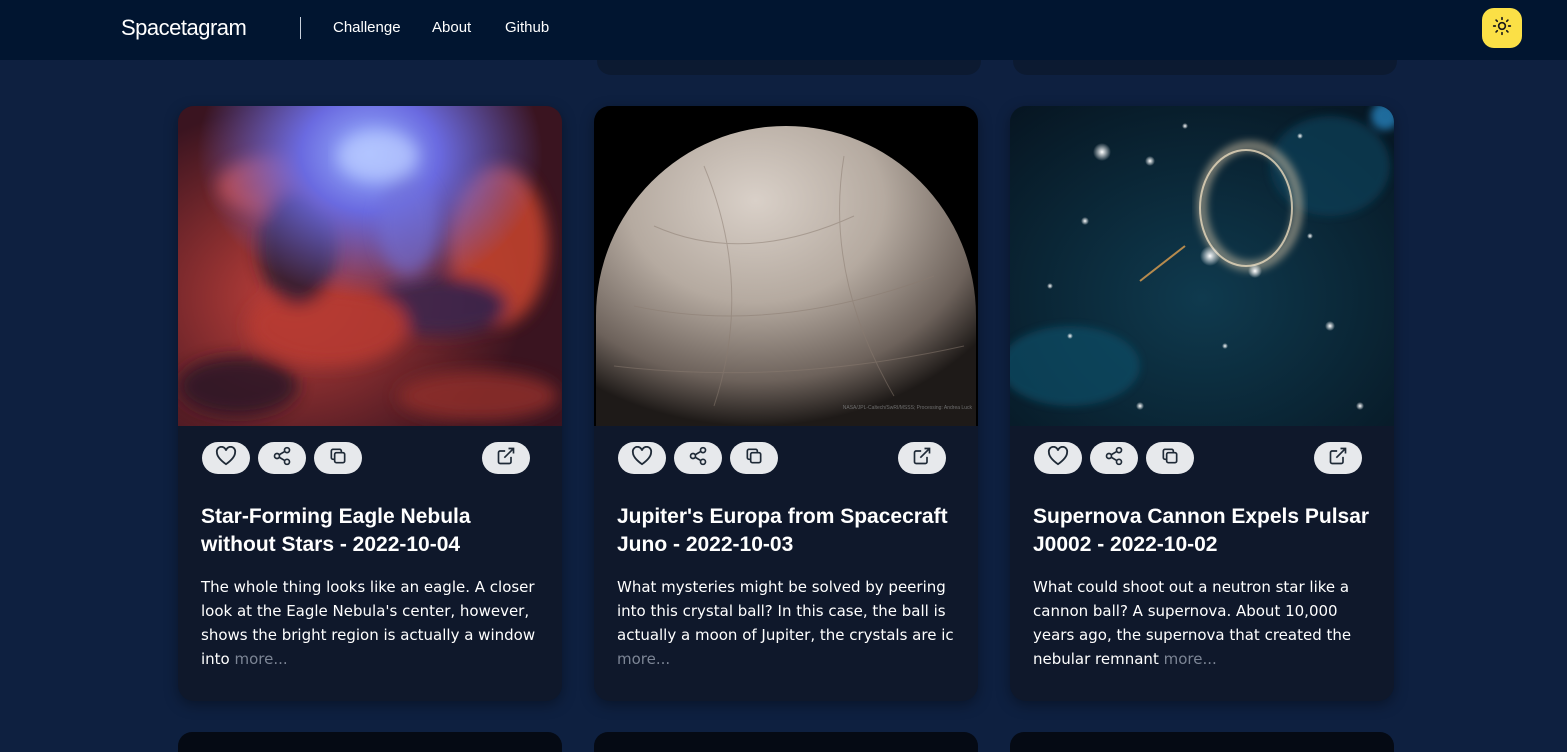 The width and height of the screenshot is (1567, 752). I want to click on nav-link-challenge: Challenge, so click(367, 27).